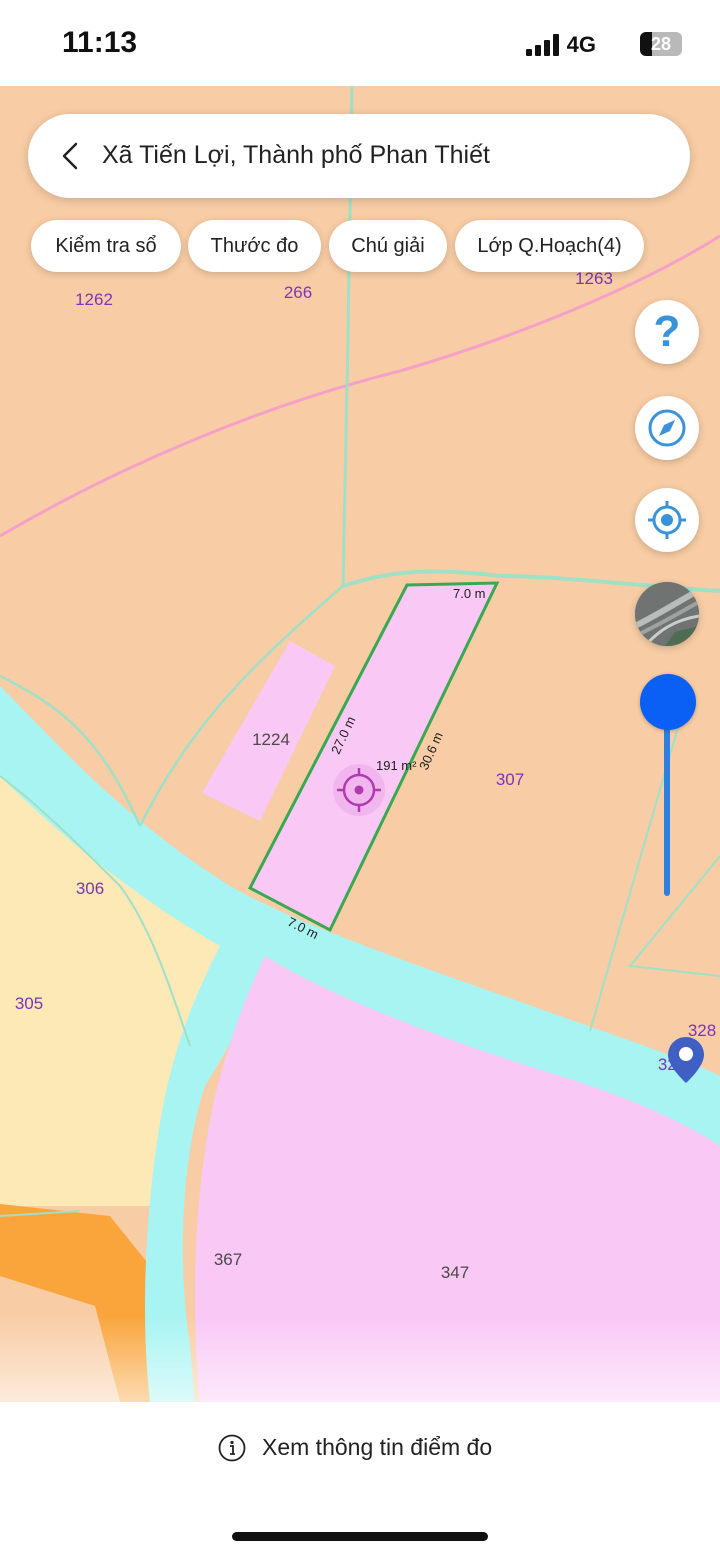 The width and height of the screenshot is (720, 1557). Describe the element at coordinates (106, 246) in the screenshot. I see `chip-check-book: Kiểm tra sổ` at that location.